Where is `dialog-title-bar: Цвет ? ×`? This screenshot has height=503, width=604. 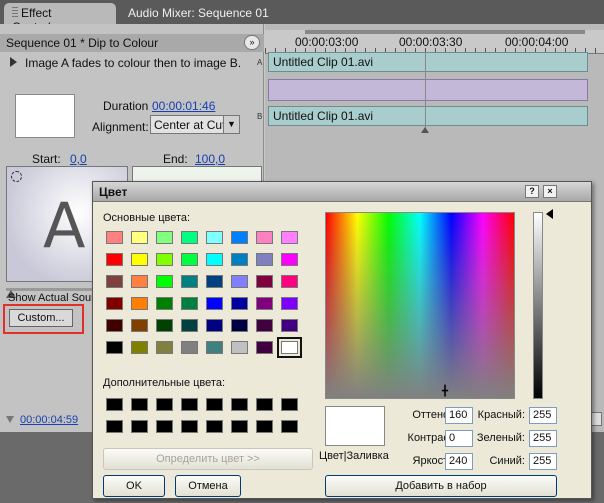
dialog-title-bar: Цвет ? × is located at coordinates (342, 192).